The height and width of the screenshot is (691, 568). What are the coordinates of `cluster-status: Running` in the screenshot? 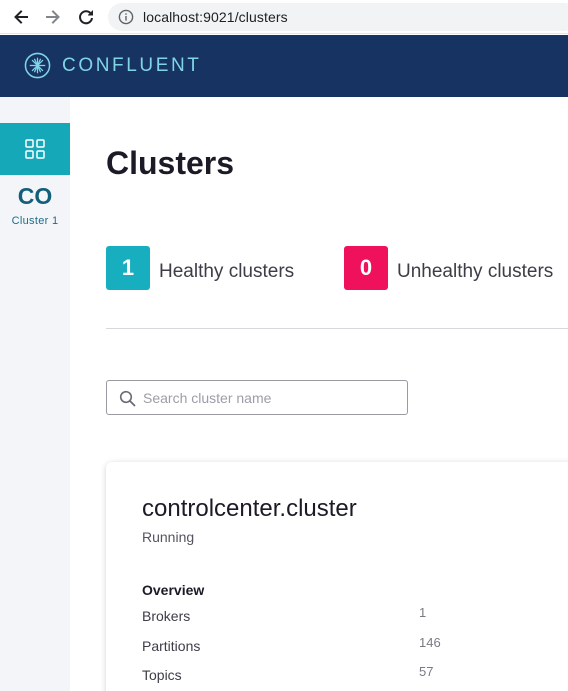 It's located at (168, 537).